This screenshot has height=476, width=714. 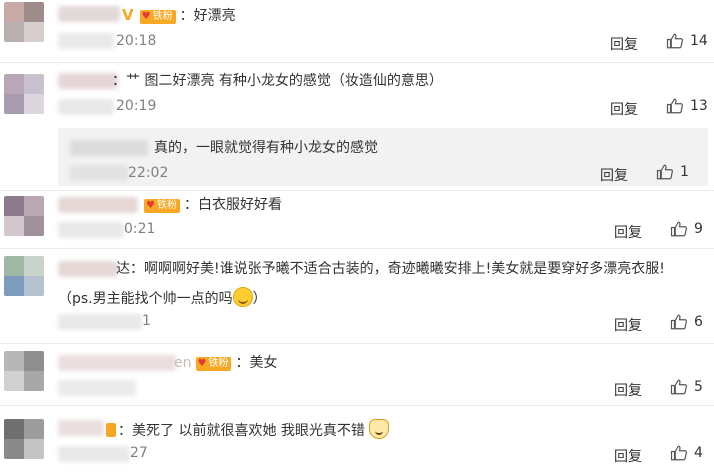 What do you see at coordinates (687, 41) in the screenshot?
I see `like-button: 14` at bounding box center [687, 41].